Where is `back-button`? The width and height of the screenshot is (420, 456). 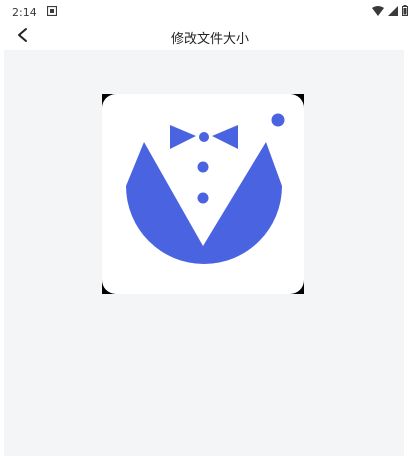 back-button is located at coordinates (23, 37).